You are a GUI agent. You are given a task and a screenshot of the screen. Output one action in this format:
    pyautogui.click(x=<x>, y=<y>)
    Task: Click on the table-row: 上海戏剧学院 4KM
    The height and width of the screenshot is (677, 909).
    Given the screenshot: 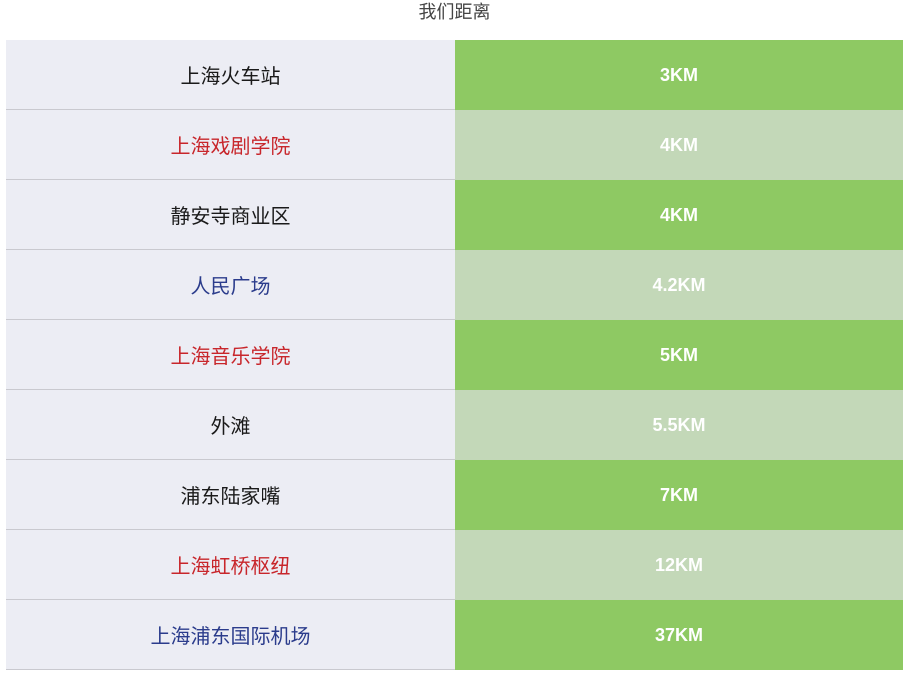 What is the action you would take?
    pyautogui.click(x=454, y=145)
    